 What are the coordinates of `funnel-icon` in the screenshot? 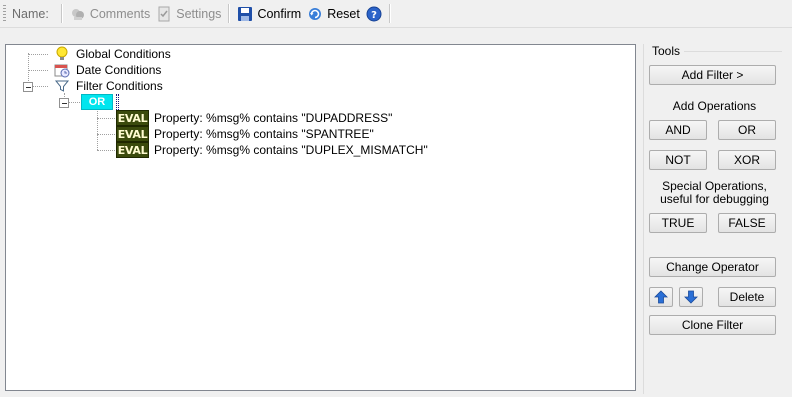 It's located at (62, 86).